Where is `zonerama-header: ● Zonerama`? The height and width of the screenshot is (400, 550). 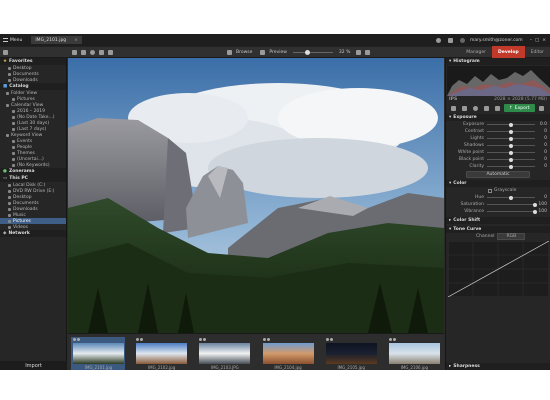
zonerama-header: ● Zonerama is located at coordinates (33, 171).